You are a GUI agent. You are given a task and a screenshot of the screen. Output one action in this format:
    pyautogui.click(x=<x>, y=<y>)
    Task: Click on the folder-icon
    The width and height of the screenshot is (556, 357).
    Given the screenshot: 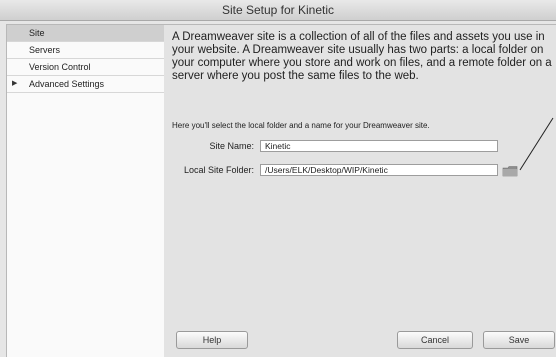 What is the action you would take?
    pyautogui.click(x=510, y=171)
    